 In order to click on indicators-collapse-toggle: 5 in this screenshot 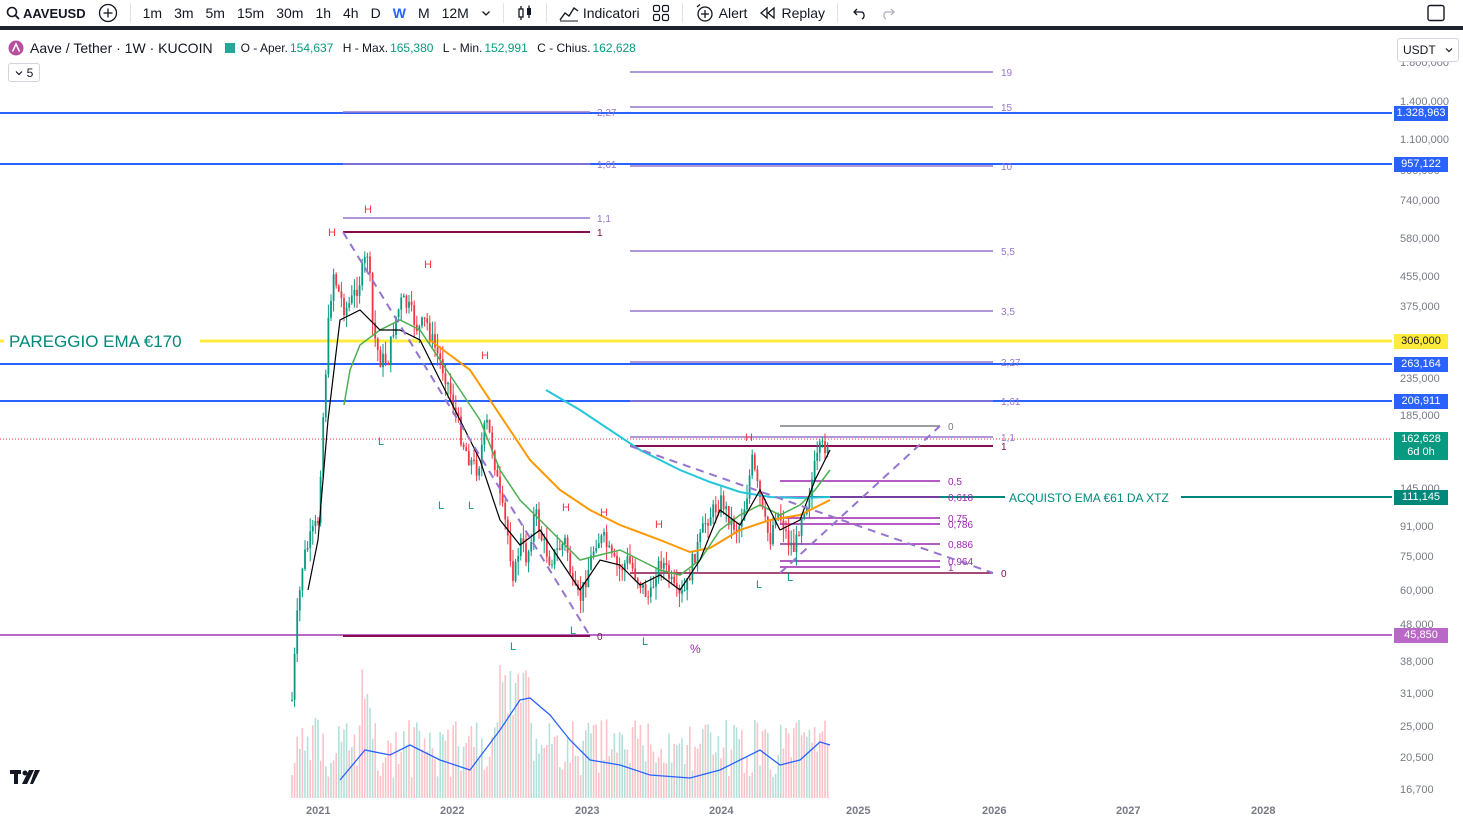, I will do `click(24, 72)`.